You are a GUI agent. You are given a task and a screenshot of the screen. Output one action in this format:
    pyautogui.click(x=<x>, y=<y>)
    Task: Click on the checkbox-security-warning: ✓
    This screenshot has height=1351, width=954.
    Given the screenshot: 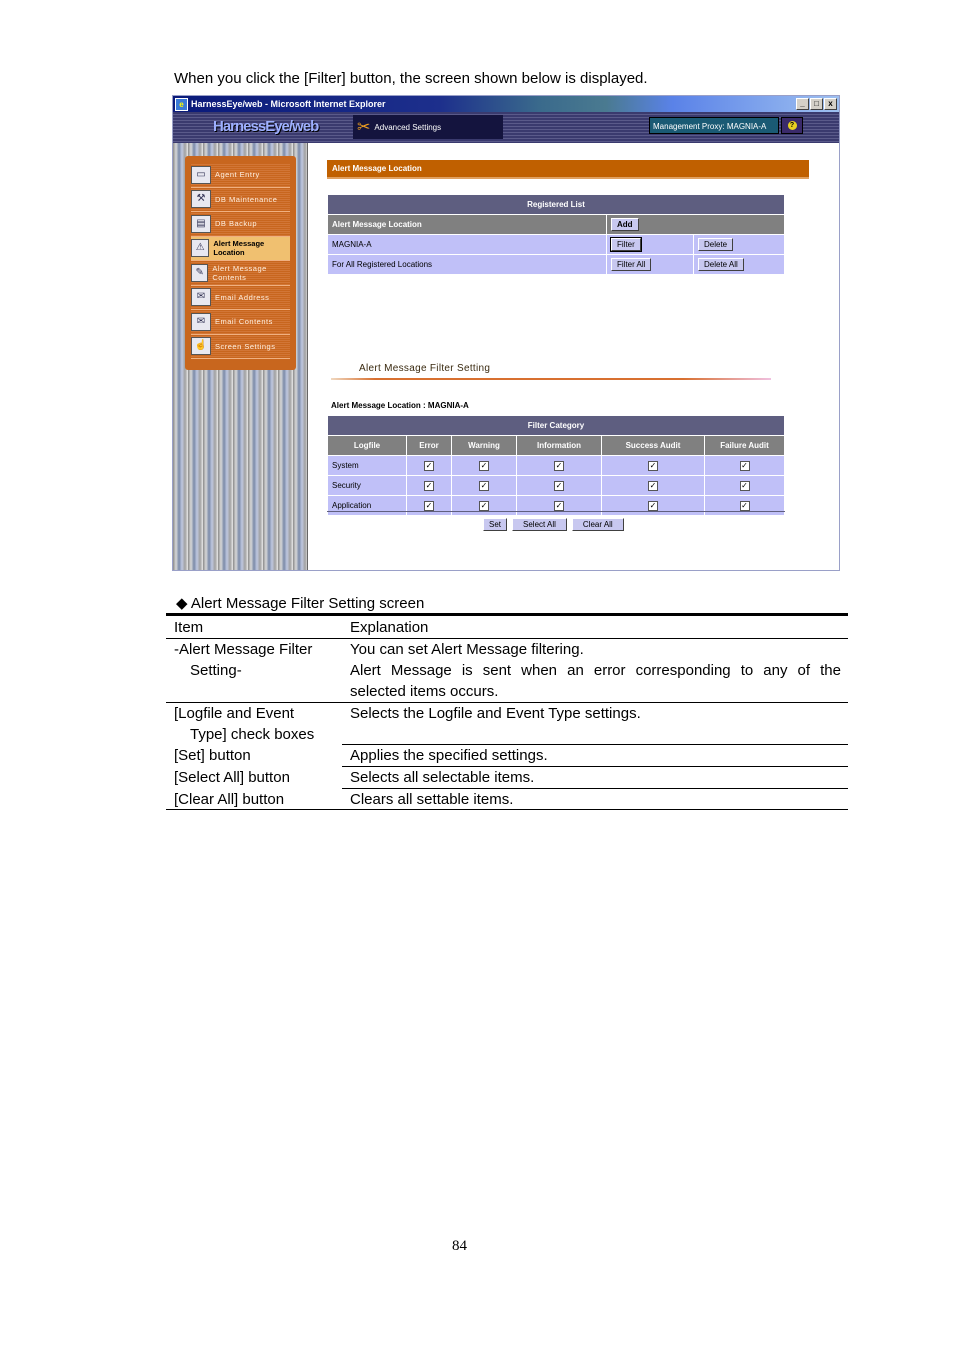 What is the action you would take?
    pyautogui.click(x=484, y=485)
    